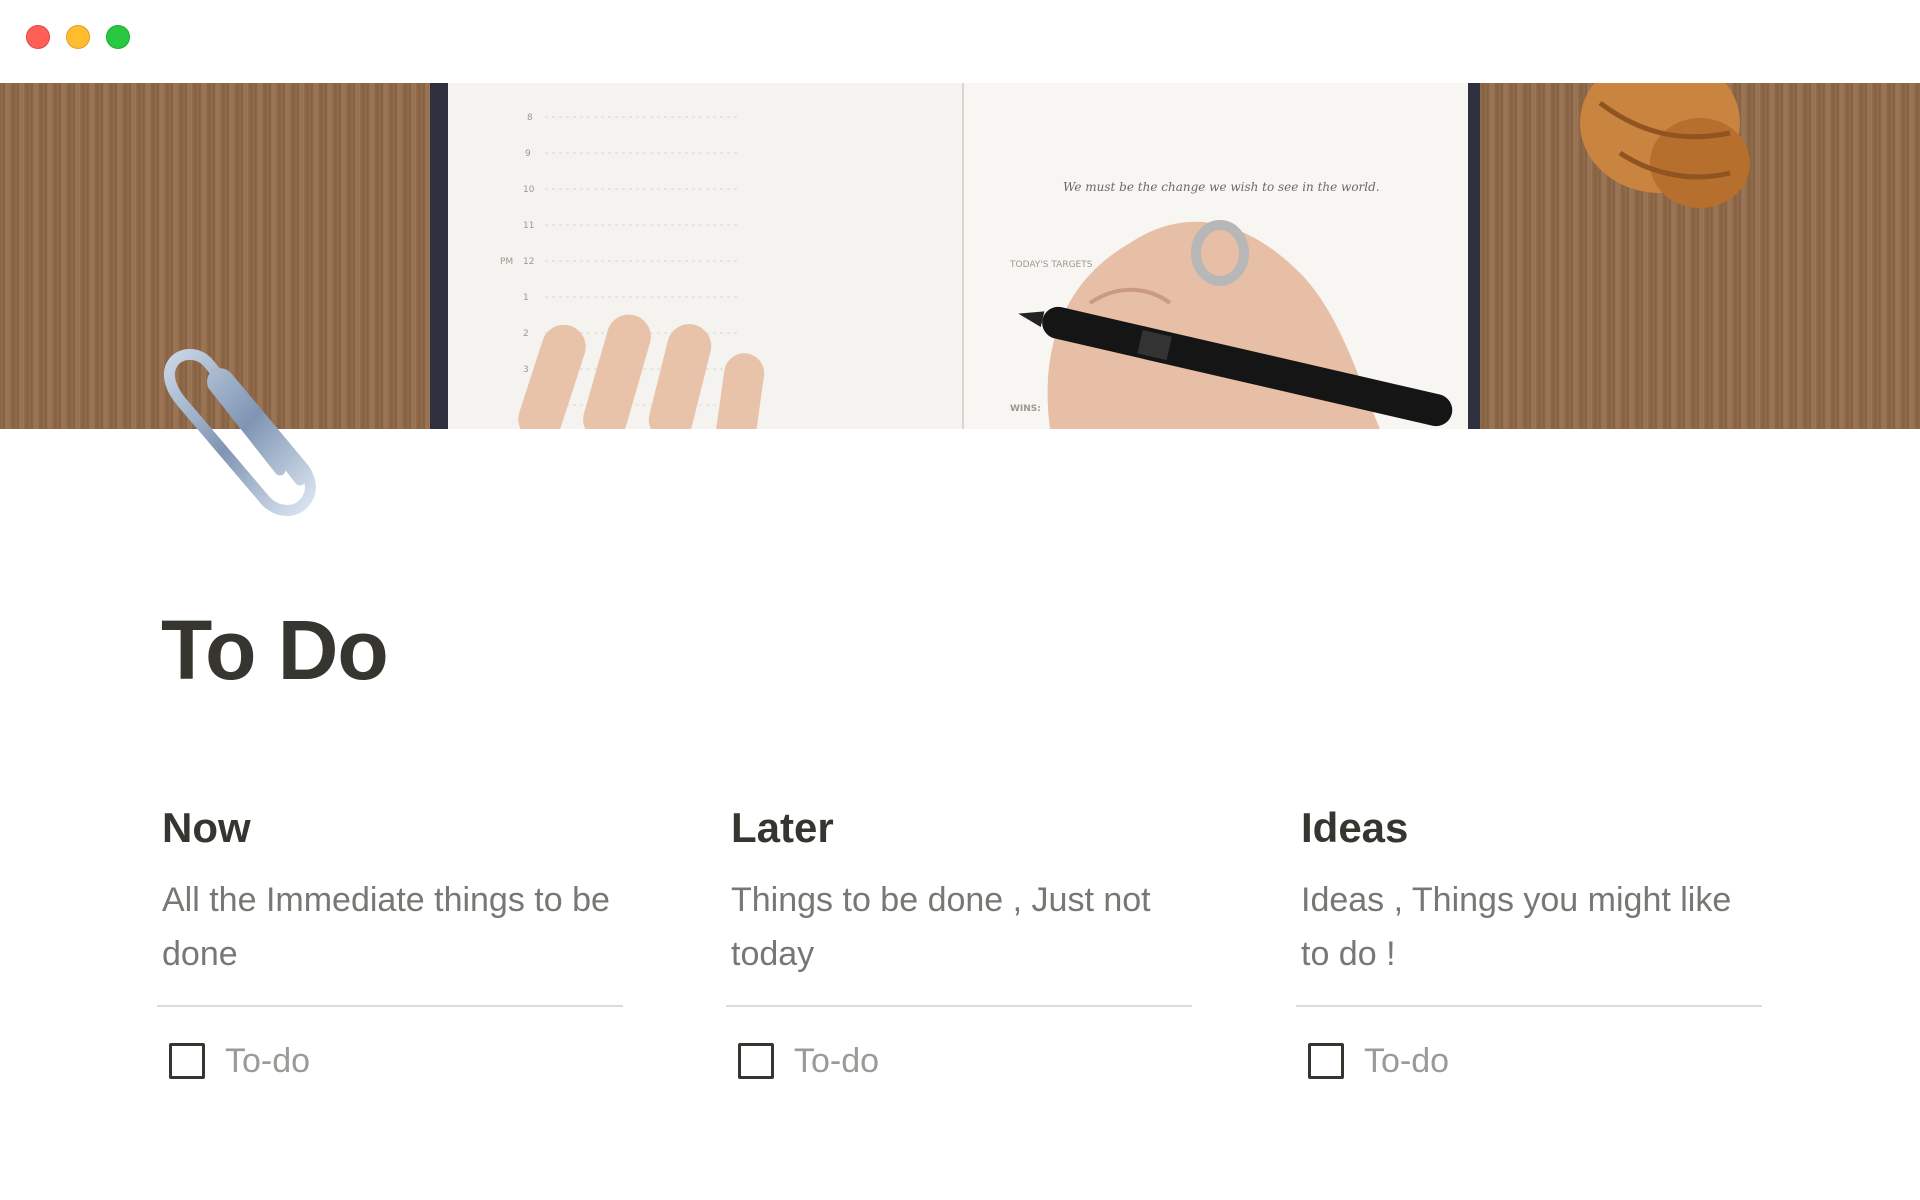 Image resolution: width=1920 pixels, height=1200 pixels. Describe the element at coordinates (526, 334) in the screenshot. I see `svg-text: 2` at that location.